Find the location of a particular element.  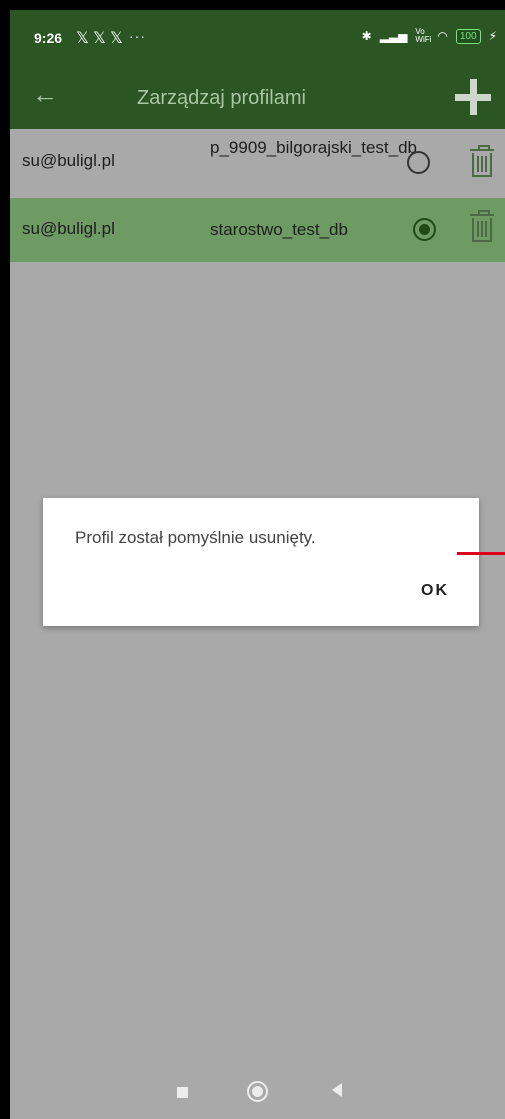

status-icons: ✱ ▂▃▅ Vo WiFi ◠ 100 ⚡ is located at coordinates (429, 36).